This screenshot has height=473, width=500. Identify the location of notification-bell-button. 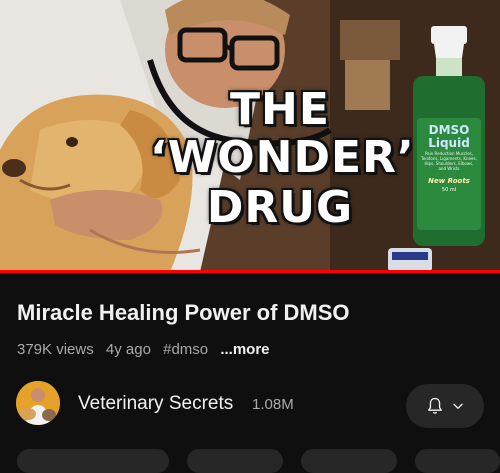
(445, 406).